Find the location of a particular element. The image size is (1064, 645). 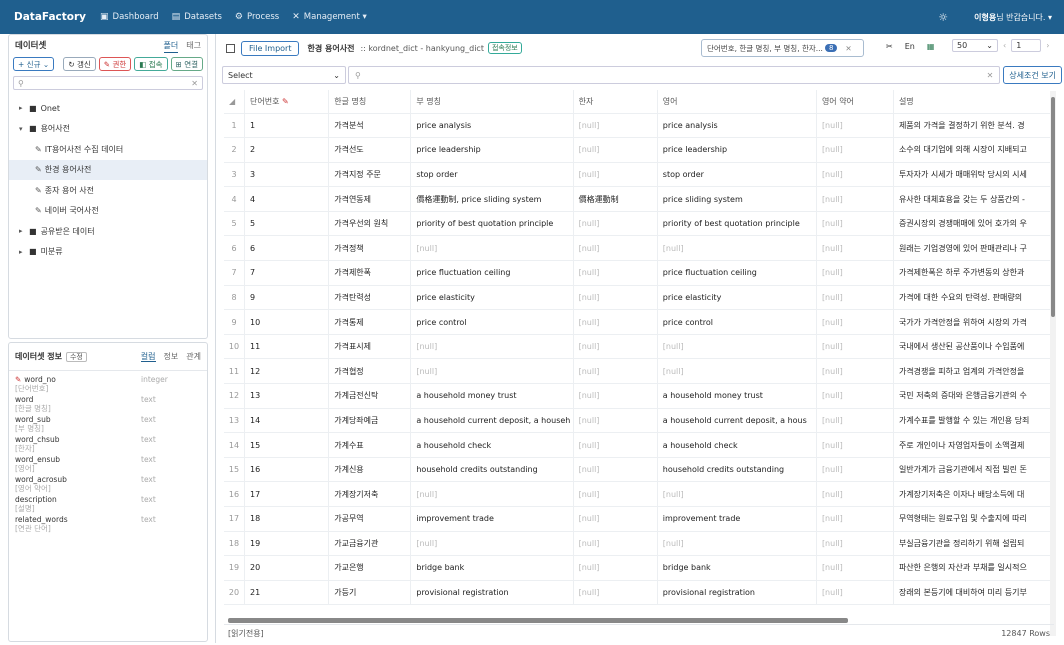

connection-info-badge: 접속정보 is located at coordinates (504, 48).